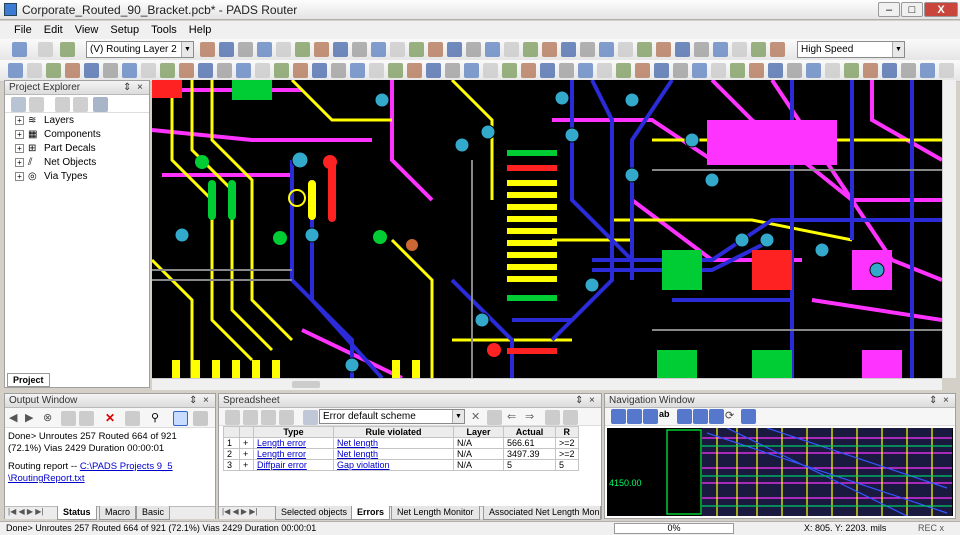 This screenshot has height=535, width=960. I want to click on zoom-icon, so click(302, 49).